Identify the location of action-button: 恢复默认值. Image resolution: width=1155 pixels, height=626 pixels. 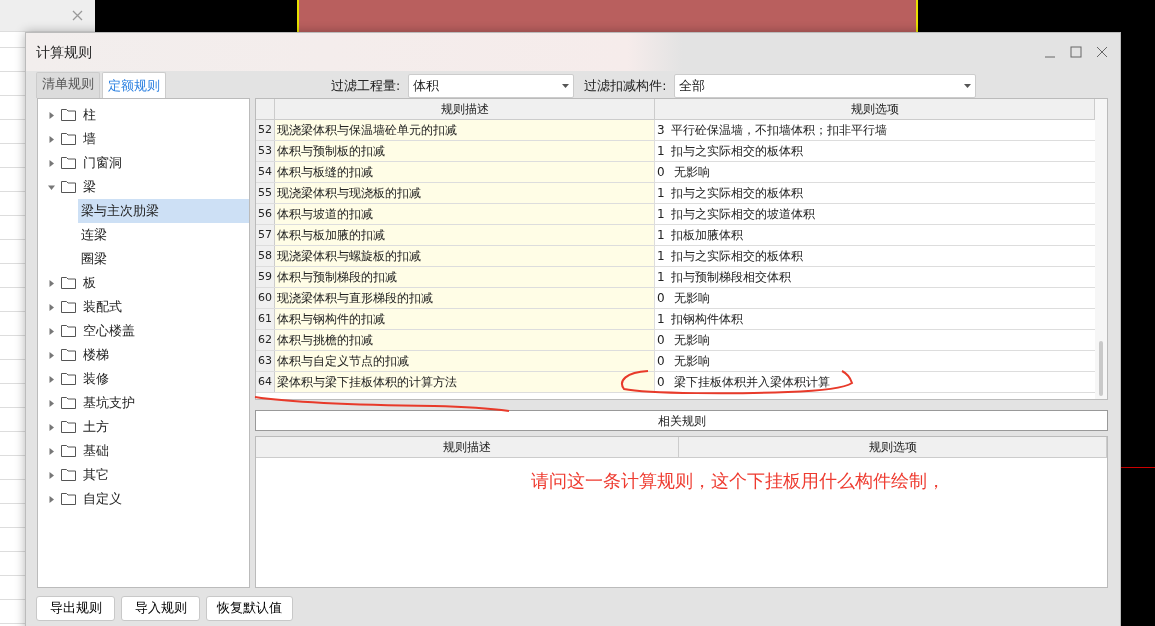
(249, 608).